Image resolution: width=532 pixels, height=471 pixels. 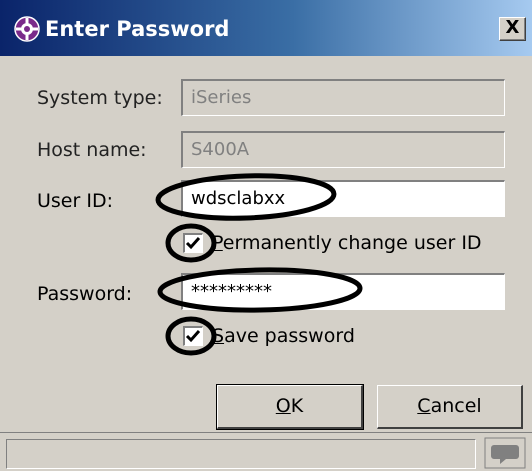 I want to click on save-password-label: Save password, so click(x=283, y=336).